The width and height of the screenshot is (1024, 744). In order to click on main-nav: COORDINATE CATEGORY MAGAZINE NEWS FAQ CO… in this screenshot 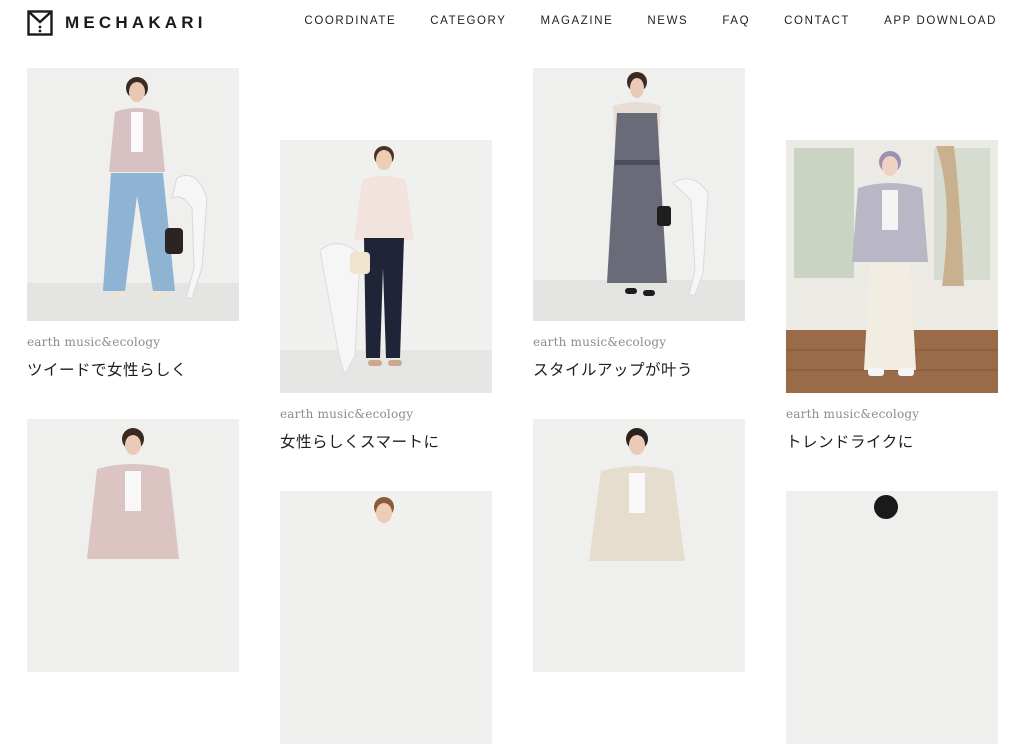, I will do `click(650, 21)`.